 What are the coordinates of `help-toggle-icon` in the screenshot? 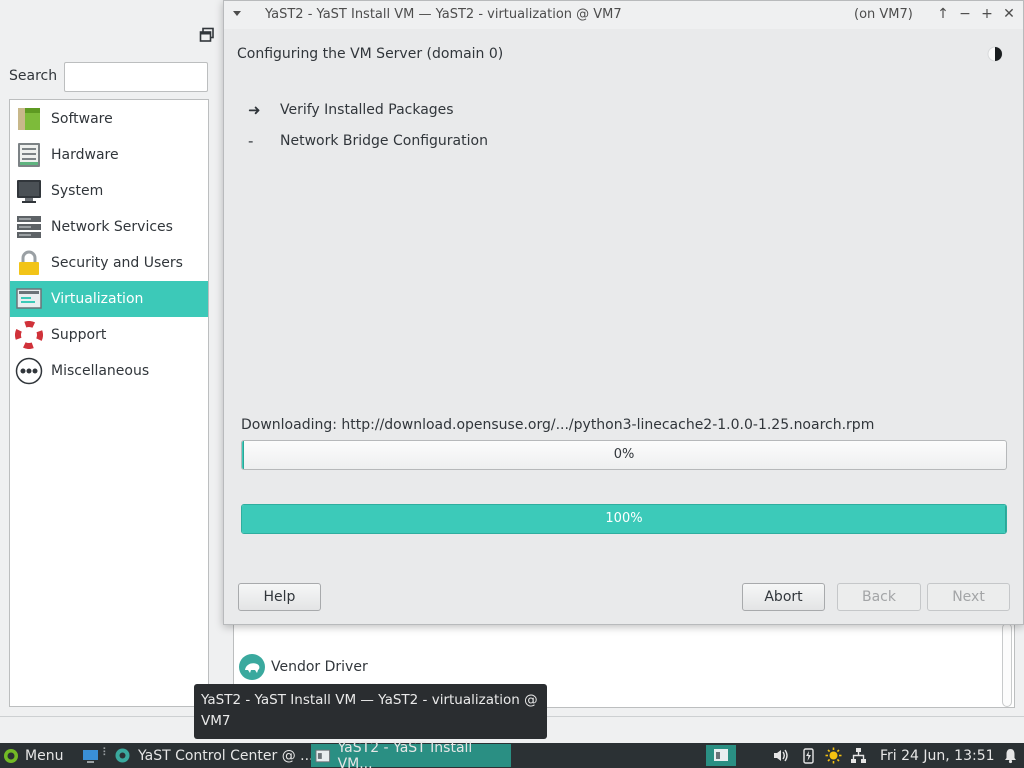 It's located at (995, 54).